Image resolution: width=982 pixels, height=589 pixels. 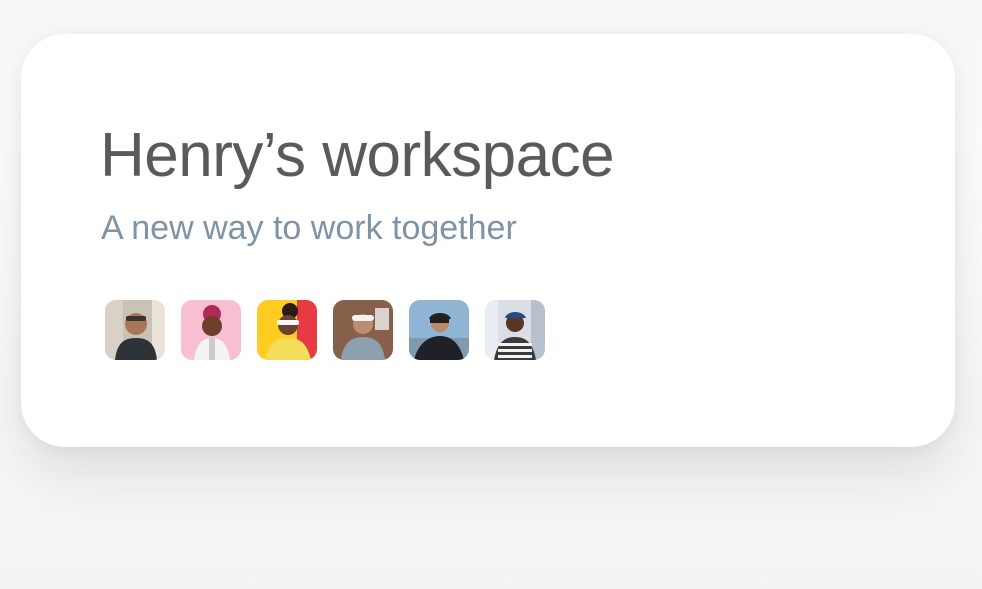 What do you see at coordinates (357, 155) in the screenshot?
I see `workspace-title: Henry’s workspace` at bounding box center [357, 155].